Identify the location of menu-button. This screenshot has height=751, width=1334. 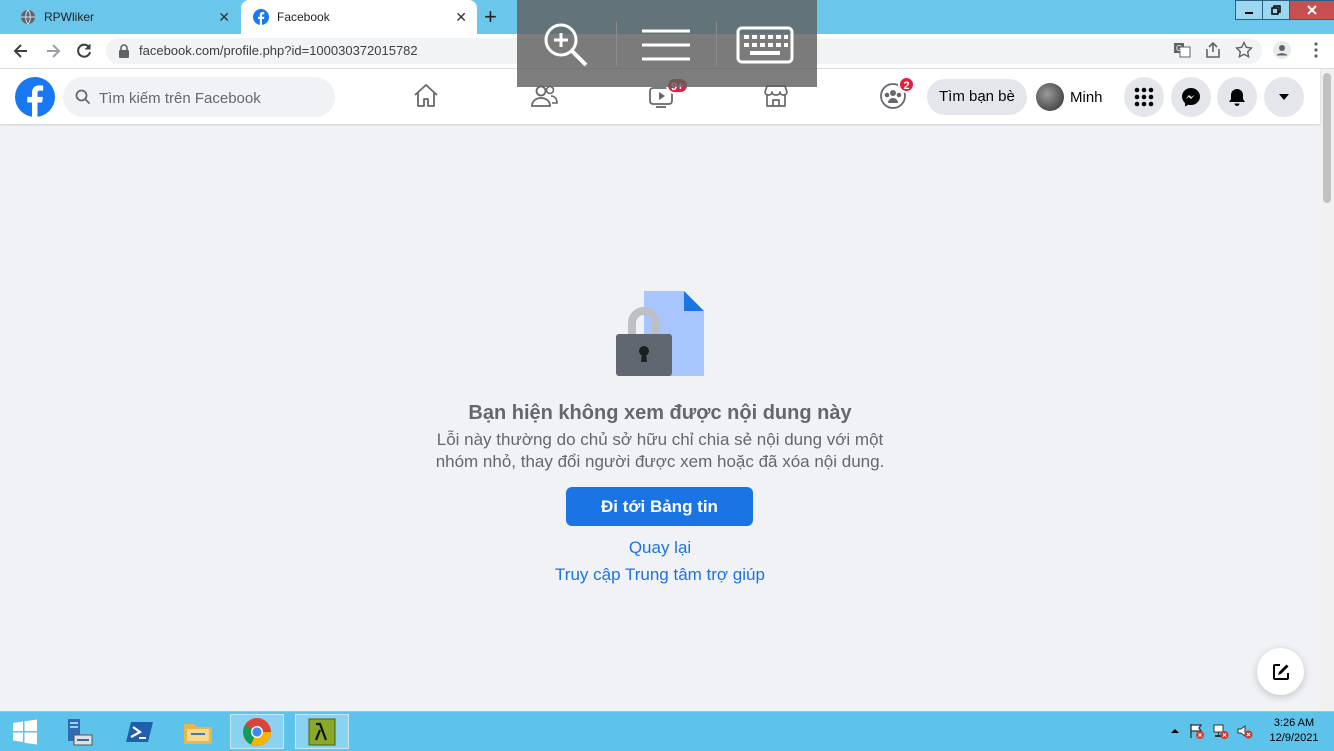
(1144, 97).